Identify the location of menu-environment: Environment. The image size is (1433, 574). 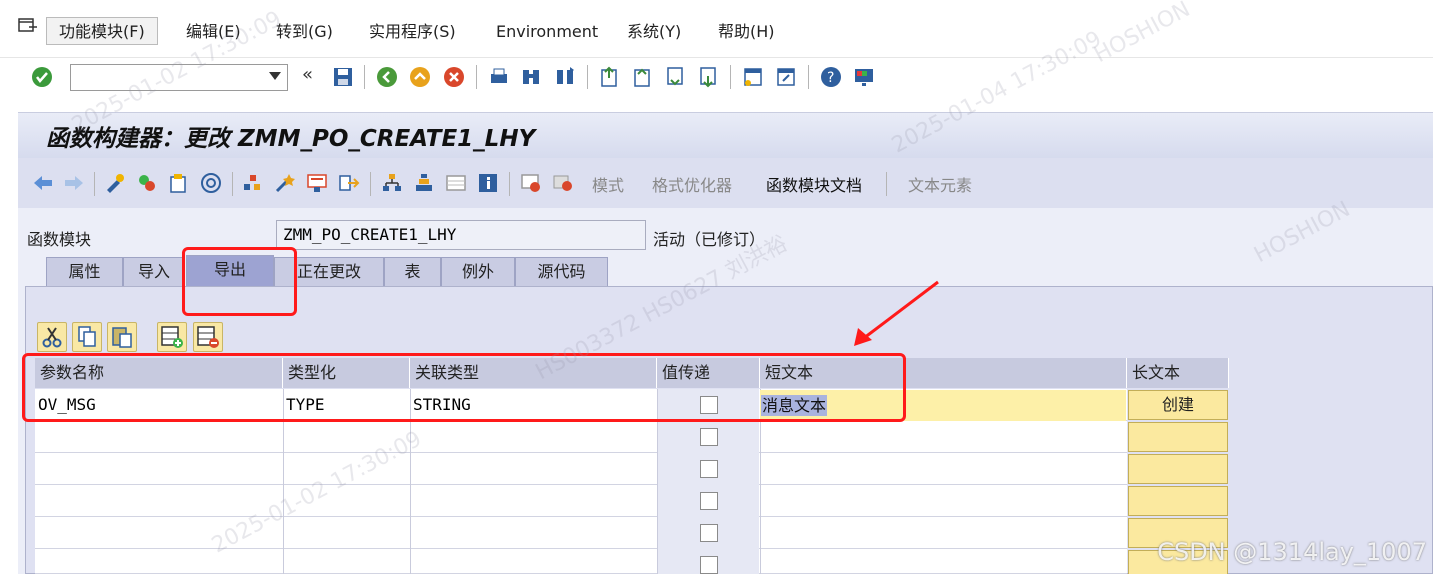
(547, 32).